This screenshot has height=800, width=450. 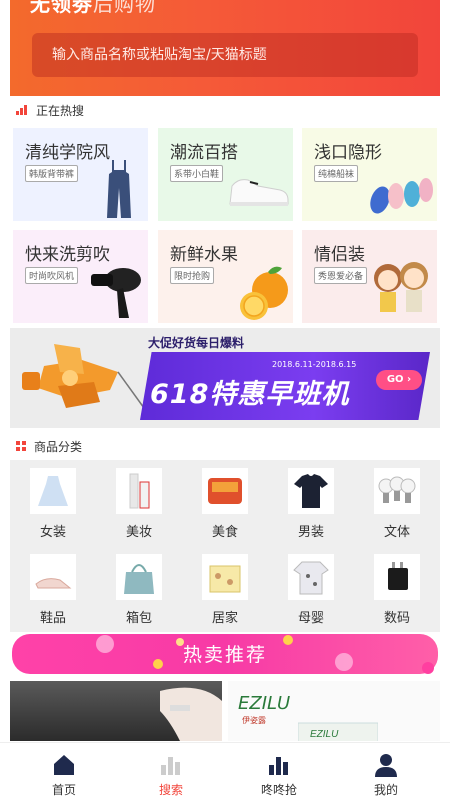 What do you see at coordinates (225, 577) in the screenshot?
I see `storage-box-icon` at bounding box center [225, 577].